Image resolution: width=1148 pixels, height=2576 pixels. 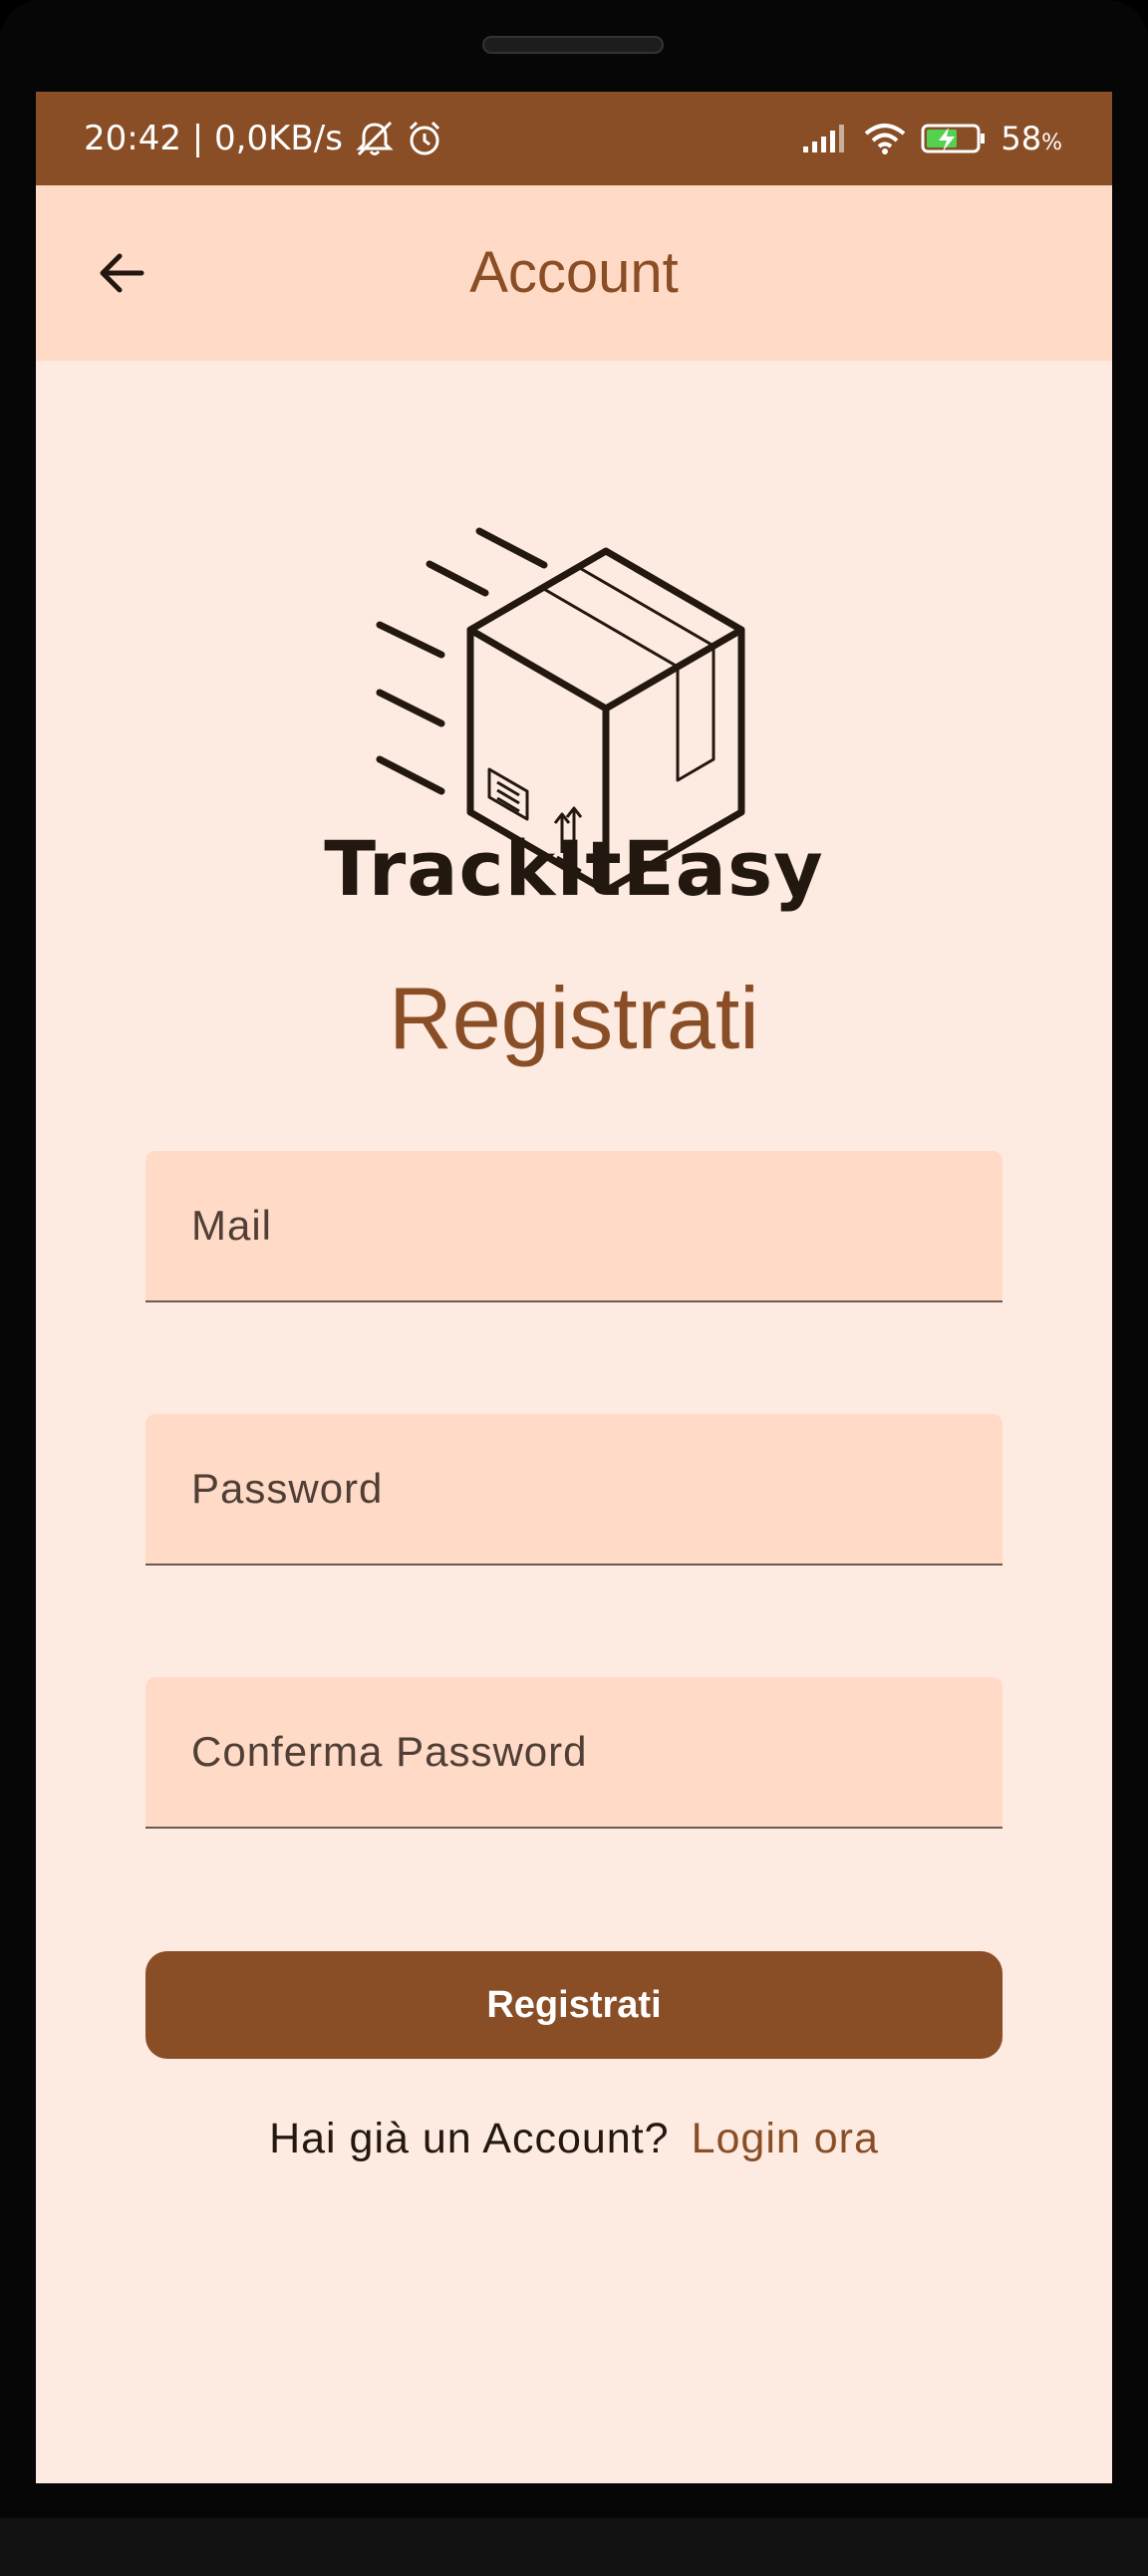 I want to click on password-input, so click(x=574, y=1489).